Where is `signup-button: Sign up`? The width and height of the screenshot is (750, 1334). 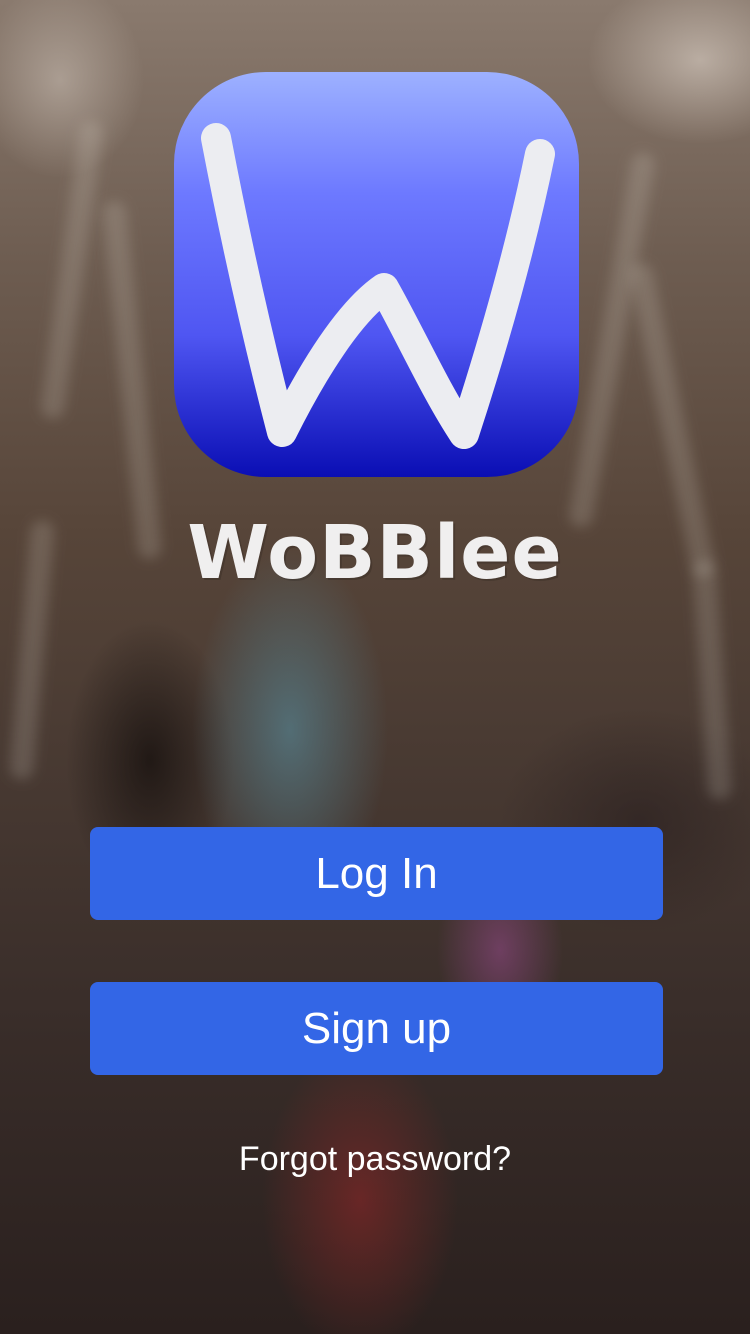
signup-button: Sign up is located at coordinates (376, 1028).